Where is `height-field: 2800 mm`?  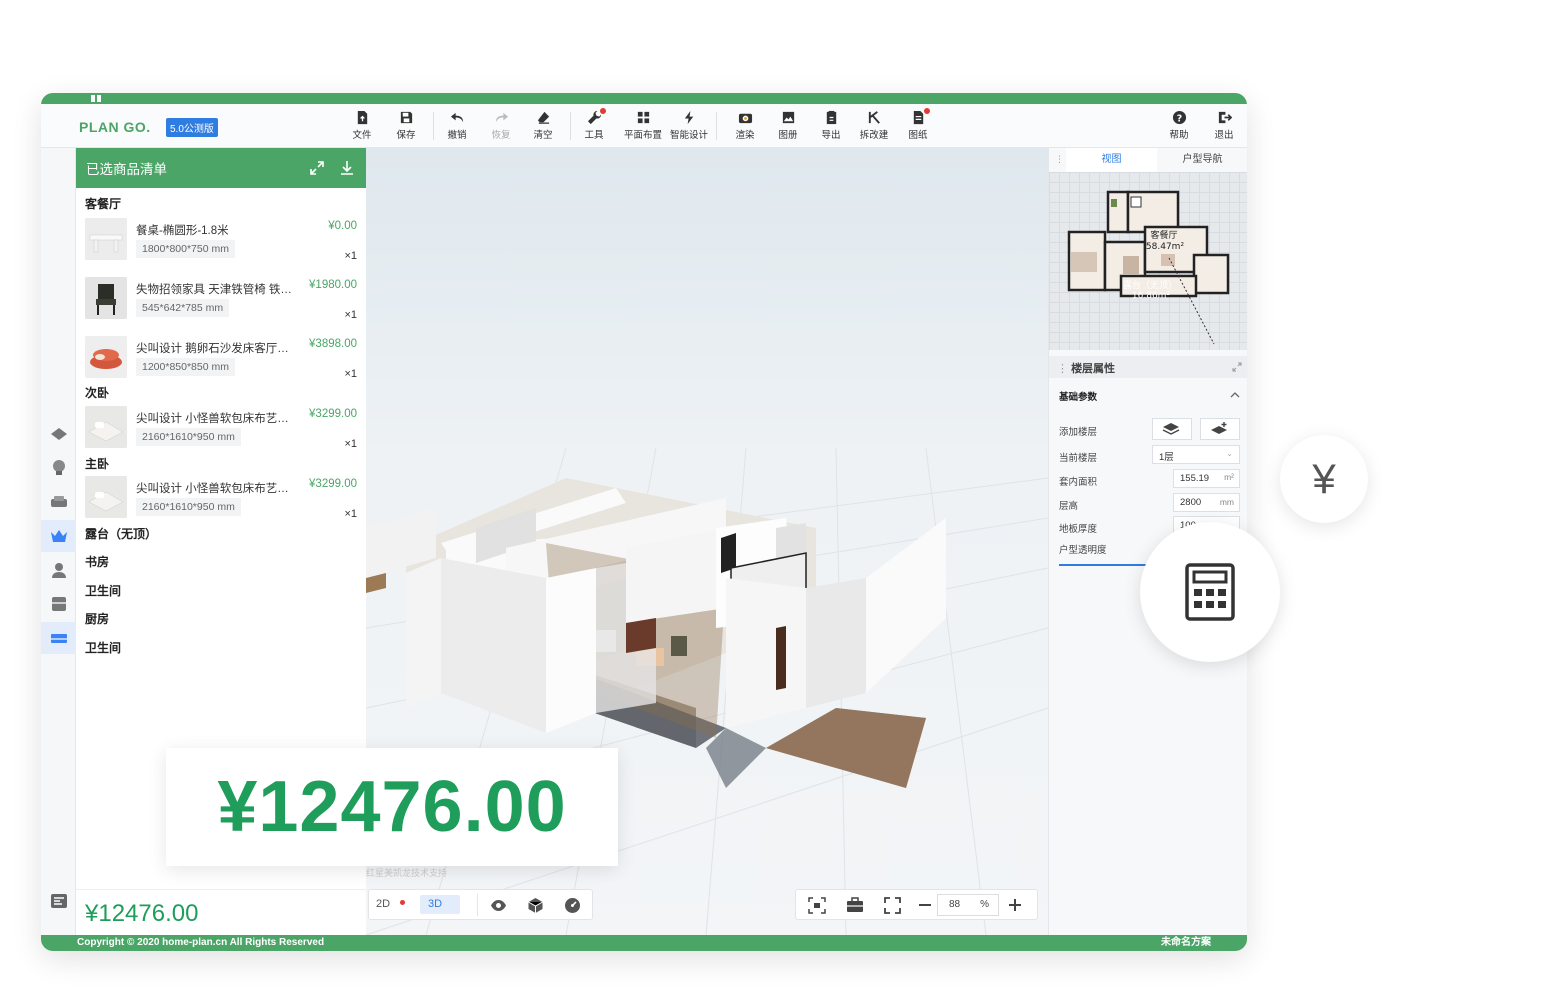
height-field: 2800 mm is located at coordinates (1206, 502).